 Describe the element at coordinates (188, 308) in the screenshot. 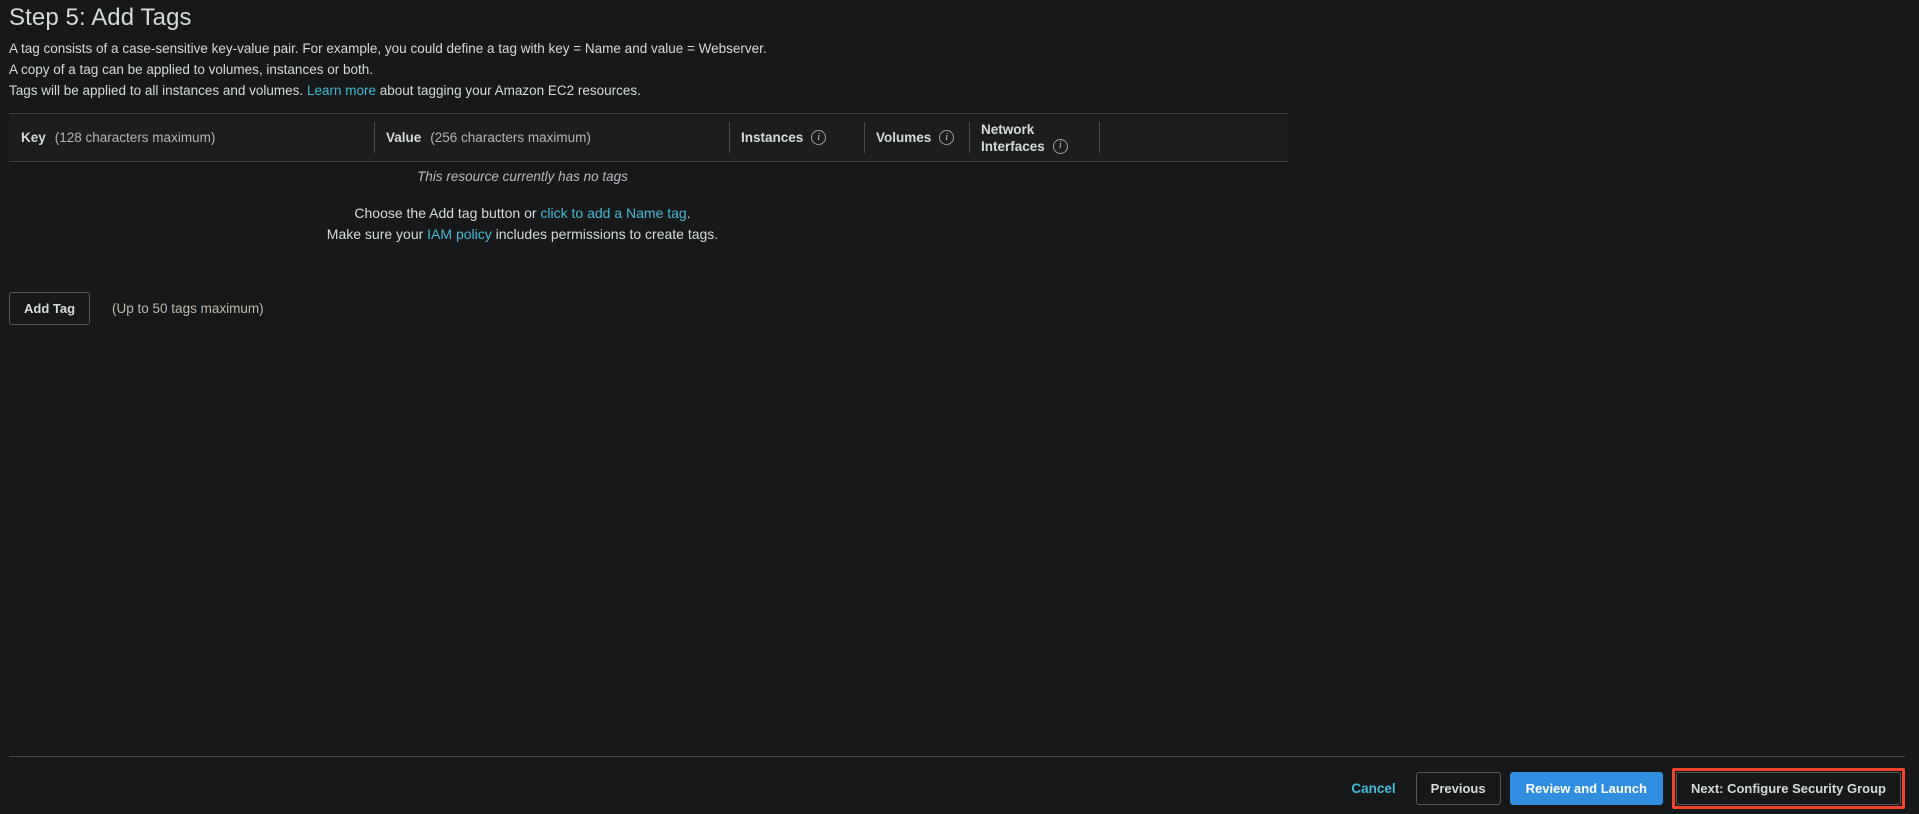

I see `add-tag-hint: (Up to 50 tags maximum)` at that location.